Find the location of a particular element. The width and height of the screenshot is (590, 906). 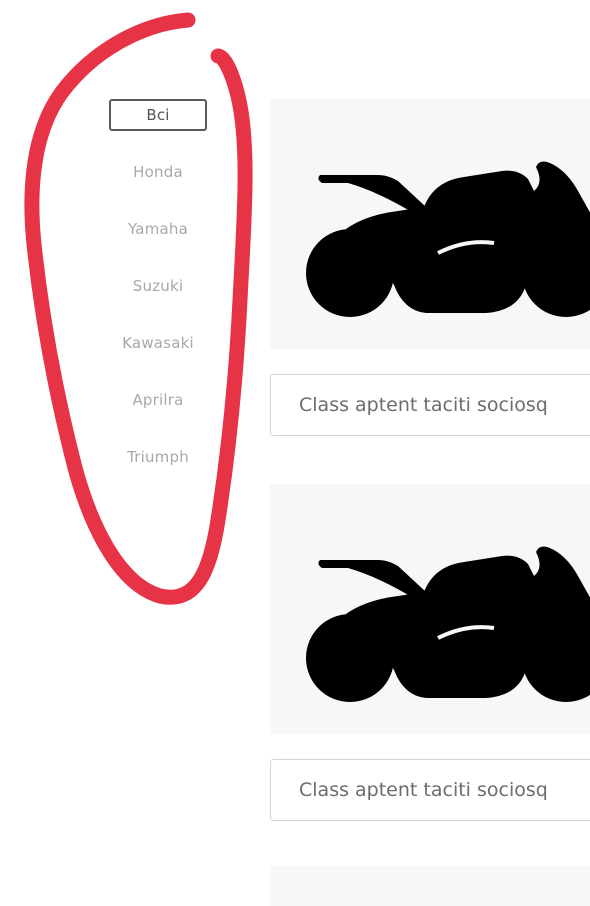

brand-filter-item-aprilra: Aprilra is located at coordinates (158, 412).